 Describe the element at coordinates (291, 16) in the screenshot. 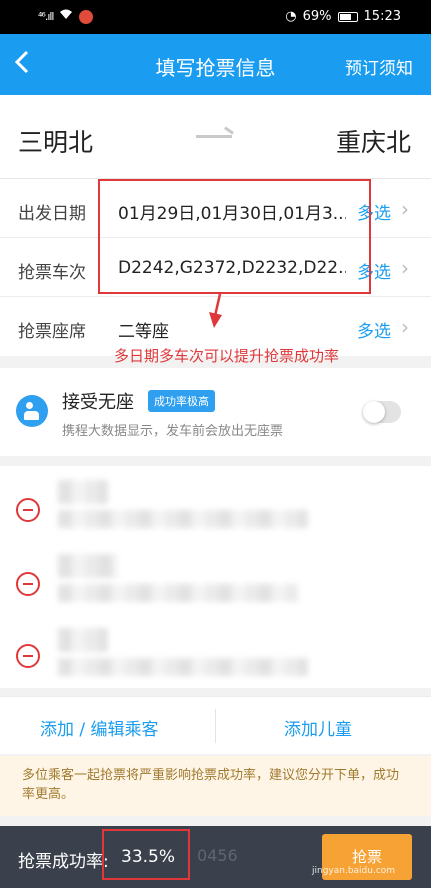

I see `alarm-icon: ◔` at that location.